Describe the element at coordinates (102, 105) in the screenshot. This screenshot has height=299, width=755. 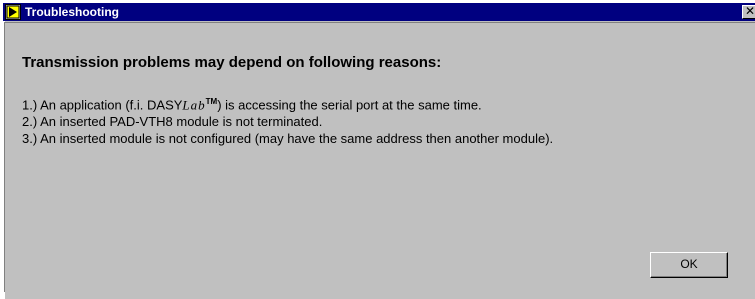
I see `reason-1-prefix: 1.) An application (f.i. DASY` at that location.